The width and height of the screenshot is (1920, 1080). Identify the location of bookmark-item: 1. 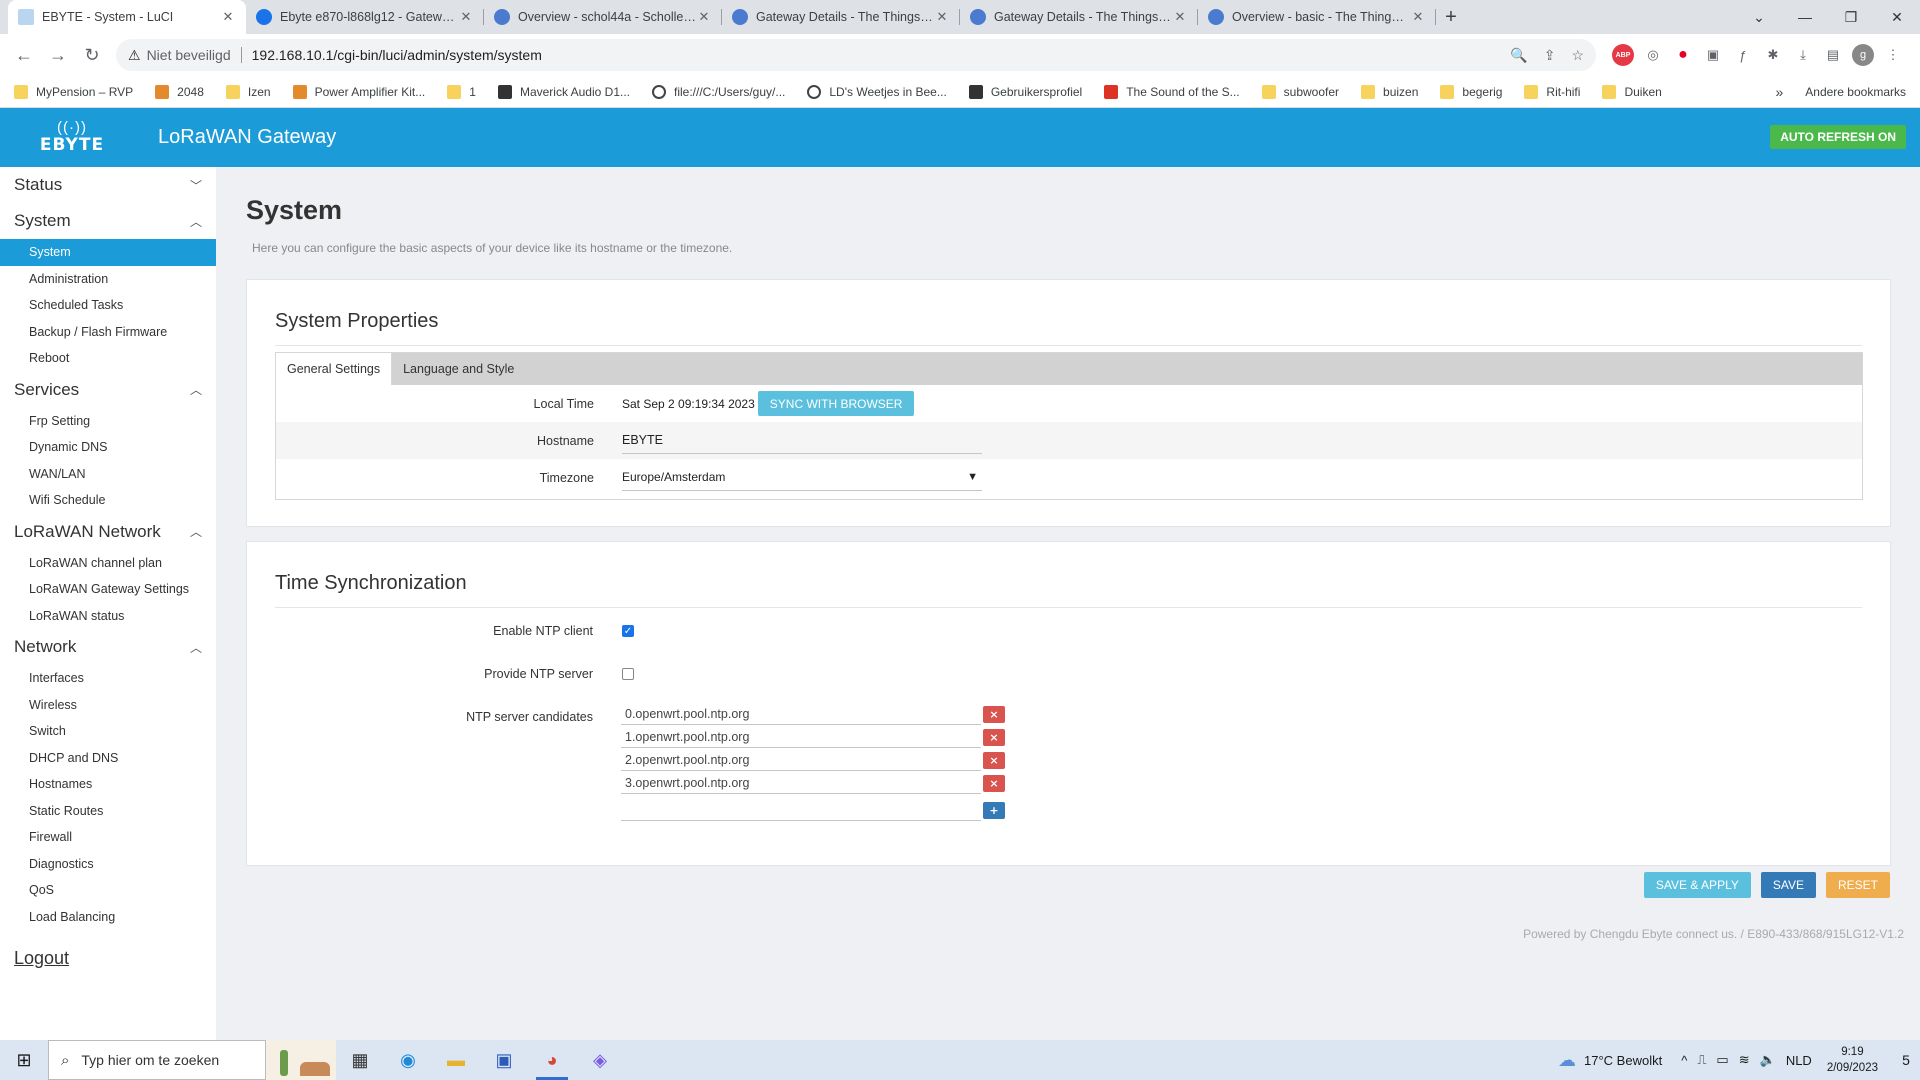
(461, 91).